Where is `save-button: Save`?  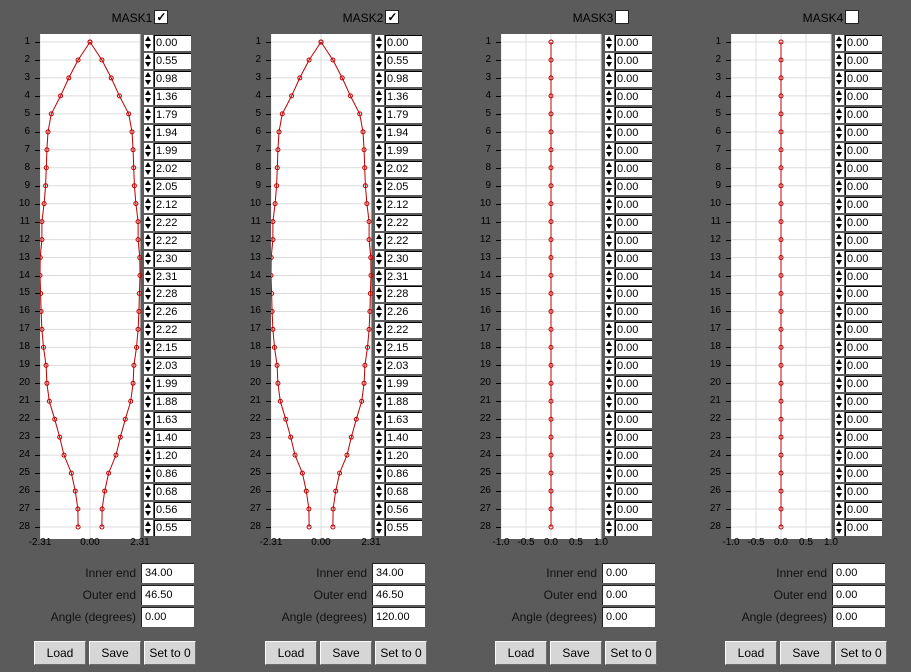 save-button: Save is located at coordinates (806, 653).